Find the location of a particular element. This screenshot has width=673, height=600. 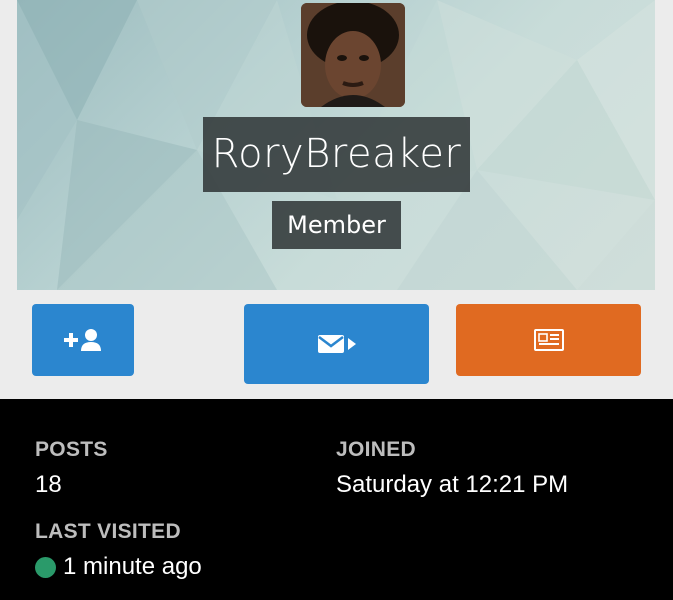

avatar-image is located at coordinates (353, 55).